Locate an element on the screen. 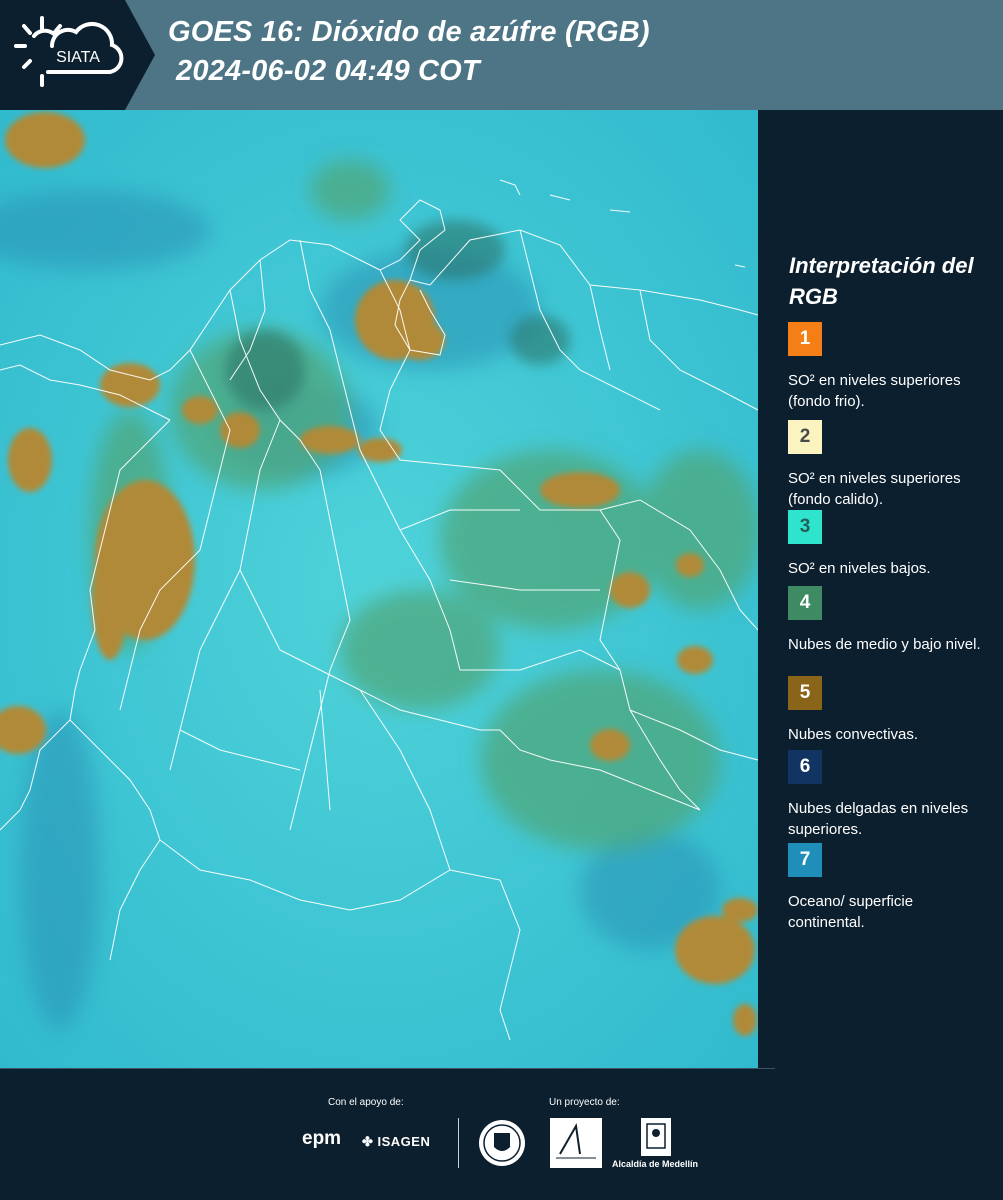  legend-title: Interpretación del RGB is located at coordinates (881, 281).